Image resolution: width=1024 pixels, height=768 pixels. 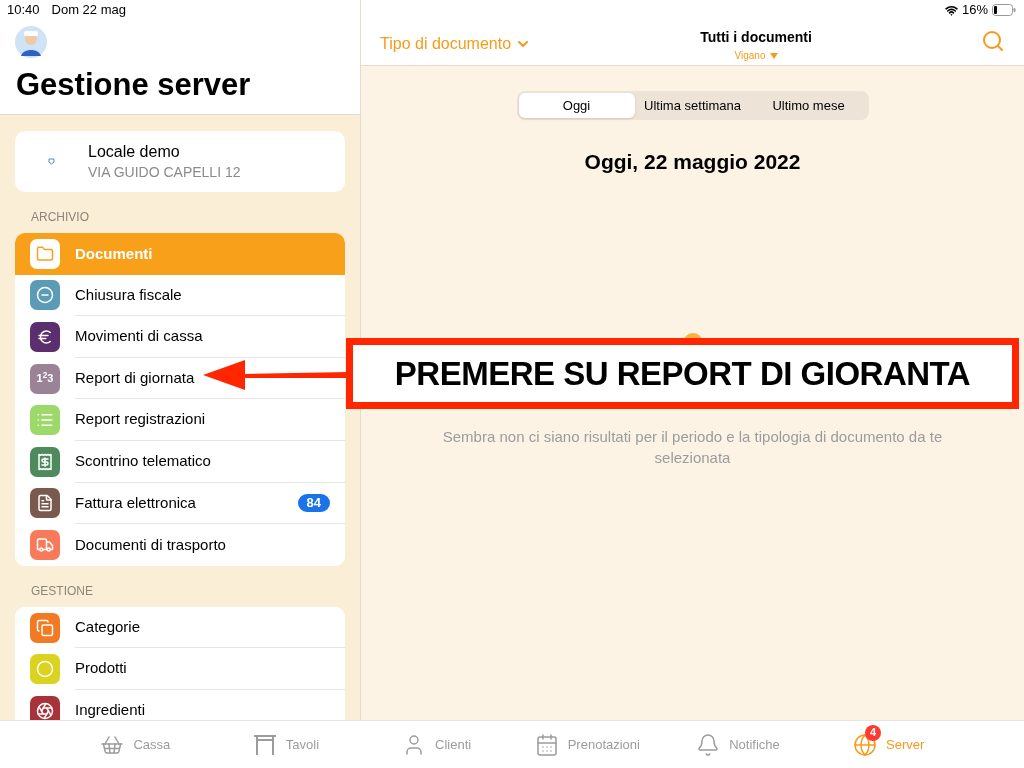 What do you see at coordinates (888, 744) in the screenshot?
I see `tab-bar-item: 4 Server` at bounding box center [888, 744].